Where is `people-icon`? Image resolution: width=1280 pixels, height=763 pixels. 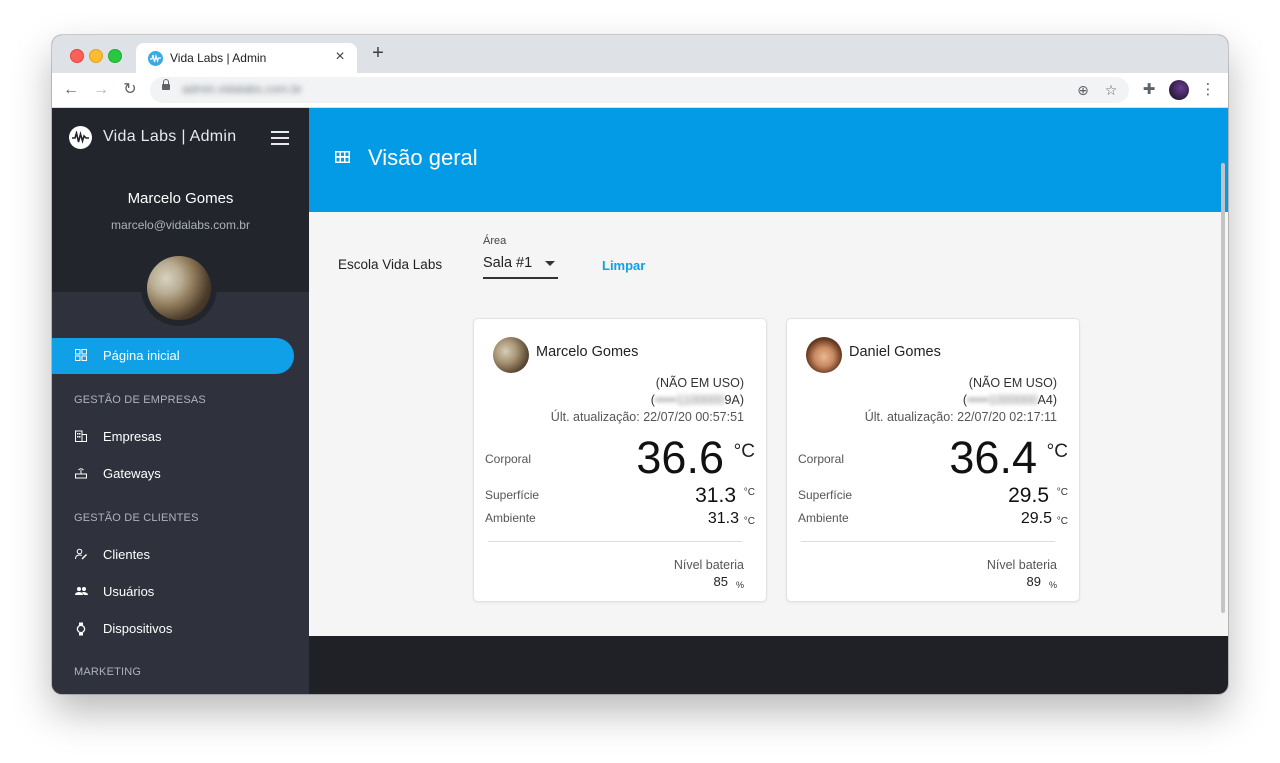 people-icon is located at coordinates (81, 592).